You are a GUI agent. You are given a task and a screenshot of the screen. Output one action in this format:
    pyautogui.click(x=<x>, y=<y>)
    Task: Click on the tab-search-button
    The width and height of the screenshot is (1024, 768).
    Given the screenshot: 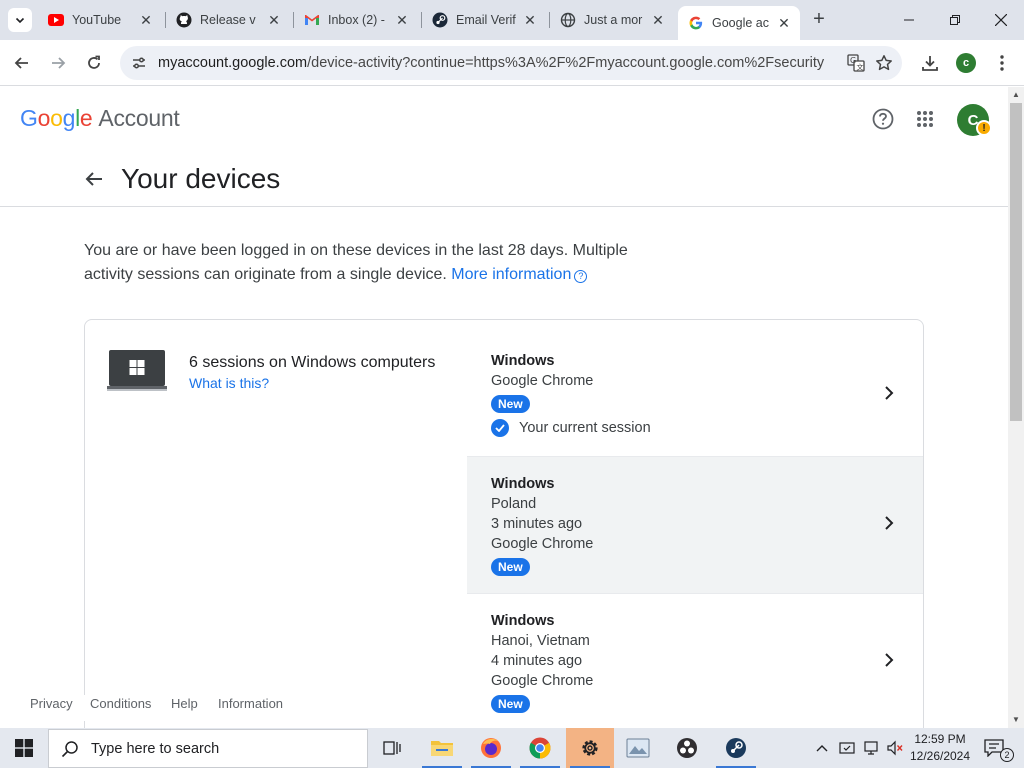 What is the action you would take?
    pyautogui.click(x=20, y=20)
    